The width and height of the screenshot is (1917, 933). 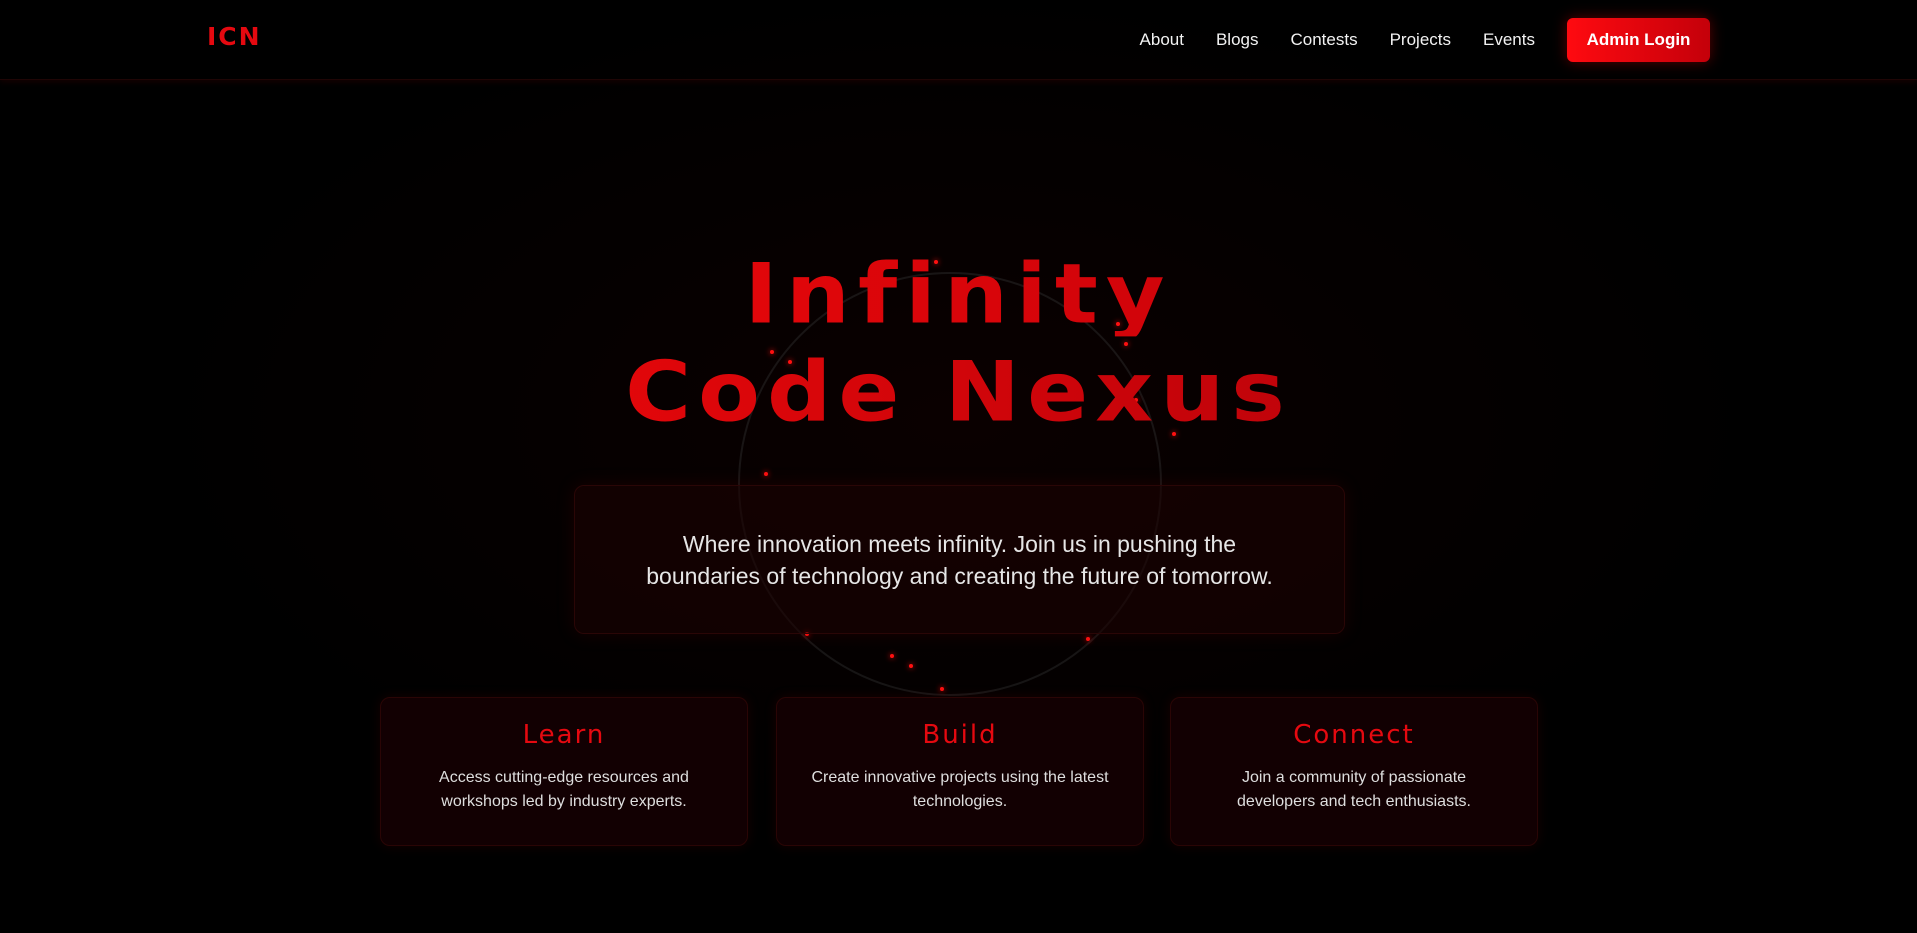 What do you see at coordinates (1509, 40) in the screenshot?
I see `nav-link-events: Events` at bounding box center [1509, 40].